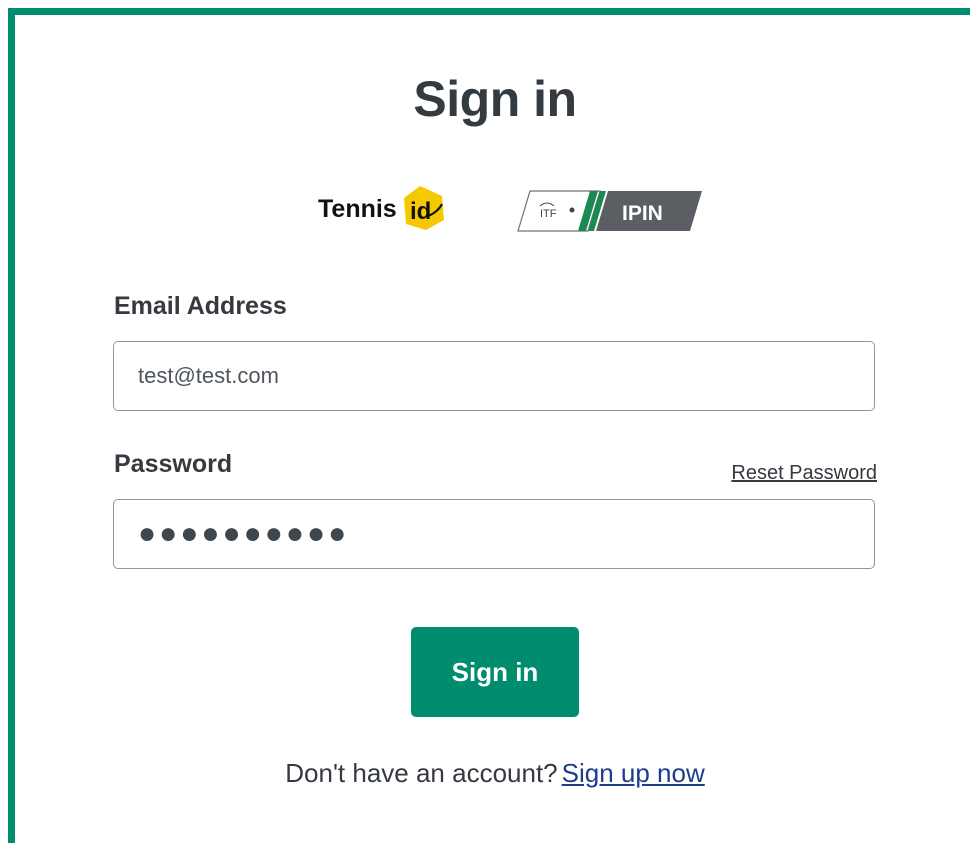  What do you see at coordinates (11, 425) in the screenshot?
I see `frame-left-border` at bounding box center [11, 425].